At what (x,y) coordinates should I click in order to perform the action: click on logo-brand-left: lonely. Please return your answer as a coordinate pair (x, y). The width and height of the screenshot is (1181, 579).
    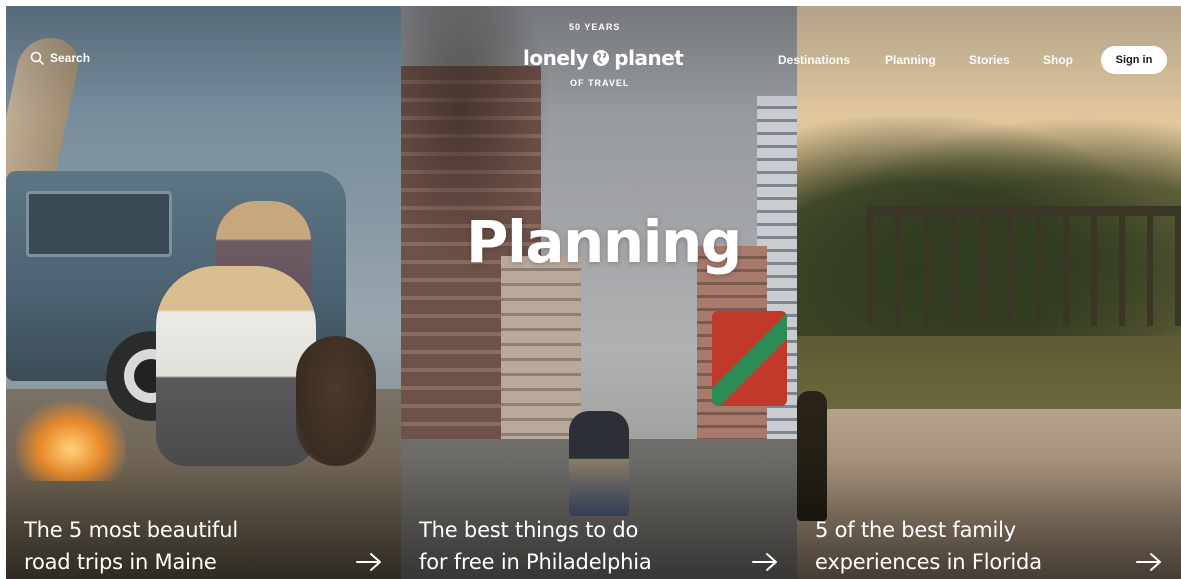
    Looking at the image, I should click on (556, 58).